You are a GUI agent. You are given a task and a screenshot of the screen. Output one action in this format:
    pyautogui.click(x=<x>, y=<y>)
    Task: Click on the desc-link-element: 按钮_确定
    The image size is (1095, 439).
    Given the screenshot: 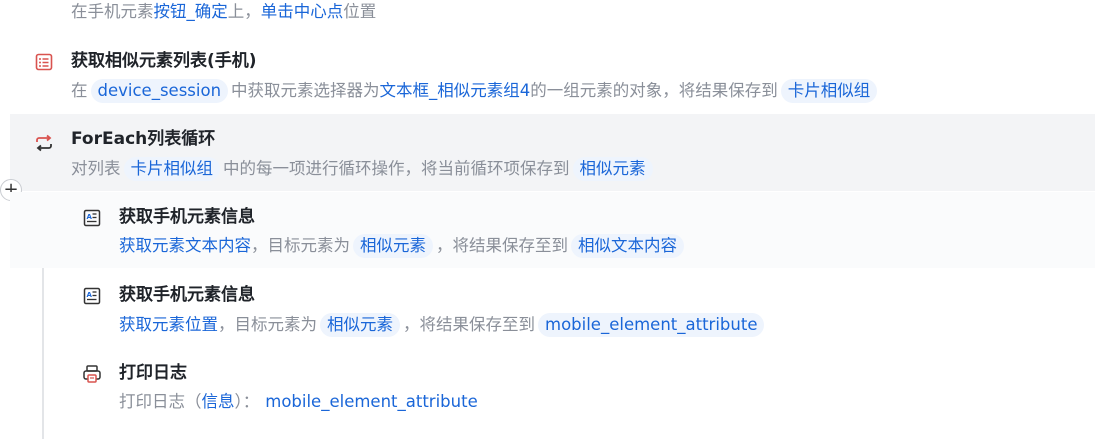 What is the action you would take?
    pyautogui.click(x=191, y=12)
    